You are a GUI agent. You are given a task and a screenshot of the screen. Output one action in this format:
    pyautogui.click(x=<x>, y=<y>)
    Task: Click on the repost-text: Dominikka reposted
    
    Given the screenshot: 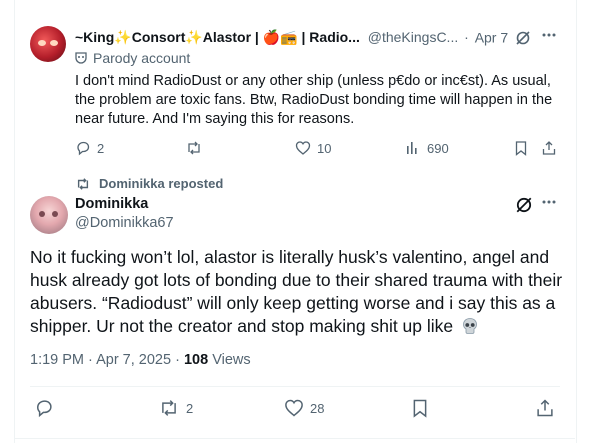 What is the action you would take?
    pyautogui.click(x=161, y=183)
    